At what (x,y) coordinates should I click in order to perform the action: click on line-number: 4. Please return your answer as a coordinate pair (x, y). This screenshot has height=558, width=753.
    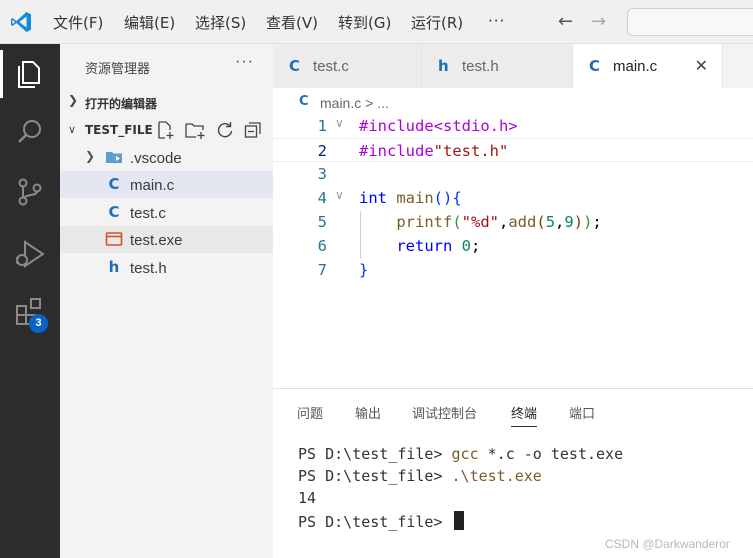
    Looking at the image, I should click on (322, 198).